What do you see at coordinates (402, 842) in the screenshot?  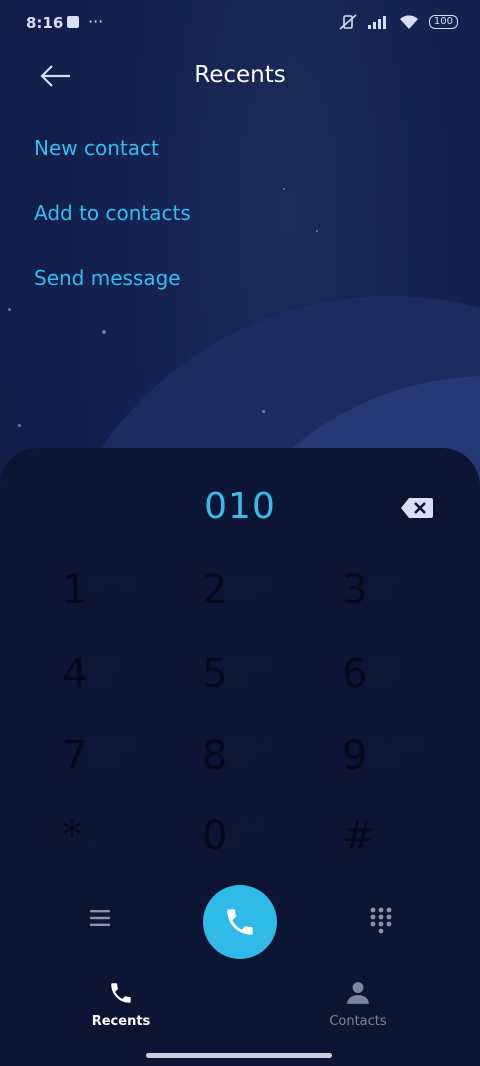 I see `key-hash: #` at bounding box center [402, 842].